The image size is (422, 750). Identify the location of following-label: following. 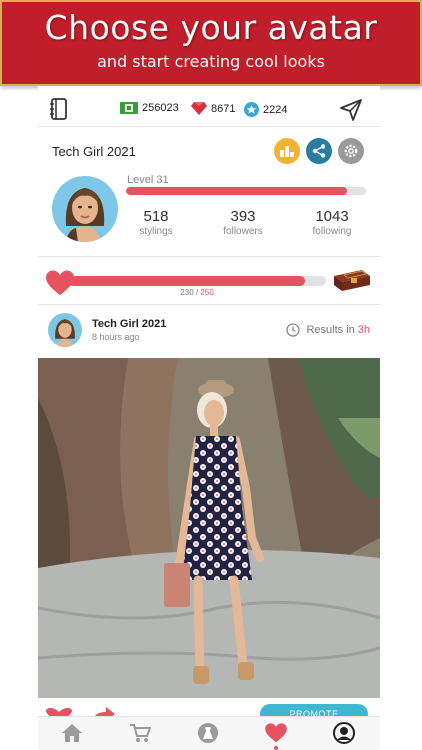
(332, 231).